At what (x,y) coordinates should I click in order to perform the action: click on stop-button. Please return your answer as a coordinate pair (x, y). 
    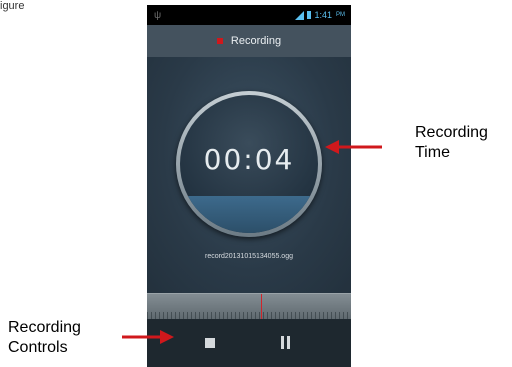
    Looking at the image, I should click on (210, 343).